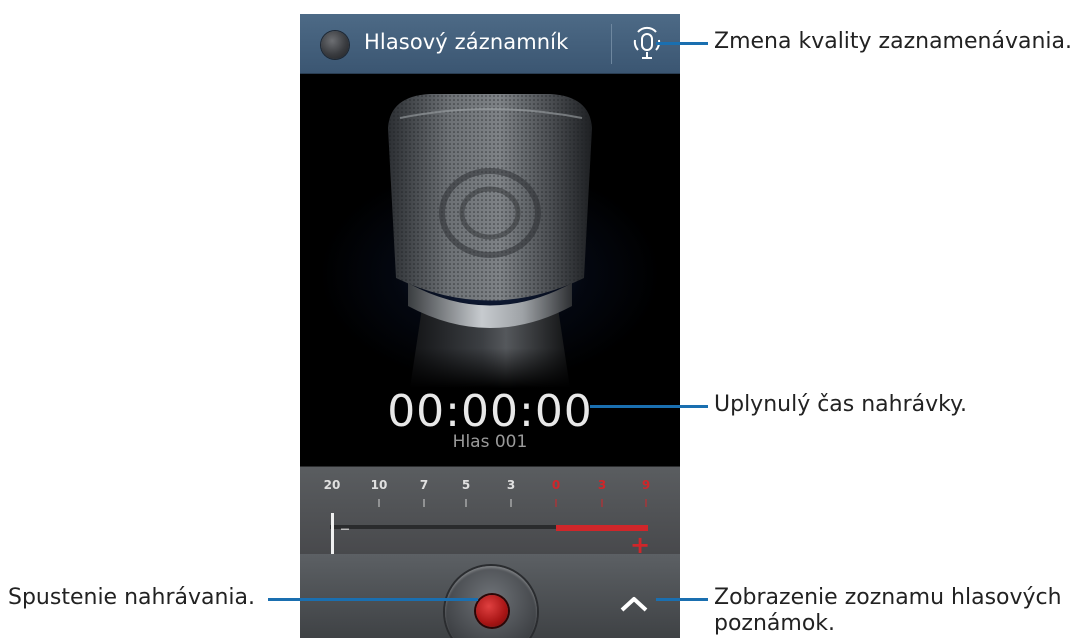 The image size is (1084, 638). What do you see at coordinates (893, 41) in the screenshot?
I see `callout-quality: Zmena kvality zaznamenávania.` at bounding box center [893, 41].